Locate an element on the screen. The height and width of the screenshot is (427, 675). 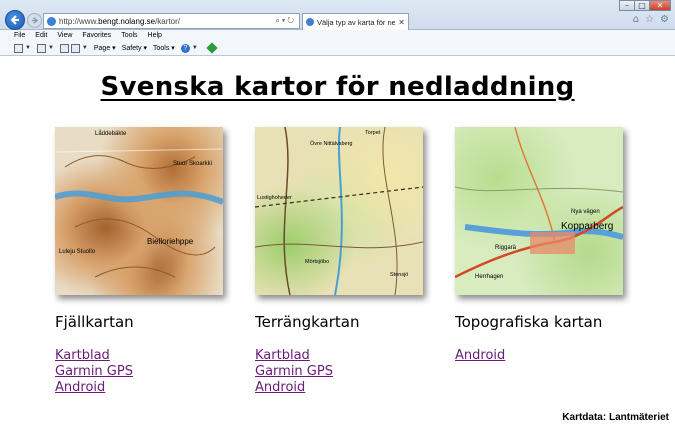
thumb-label: Riggarä is located at coordinates (506, 248).